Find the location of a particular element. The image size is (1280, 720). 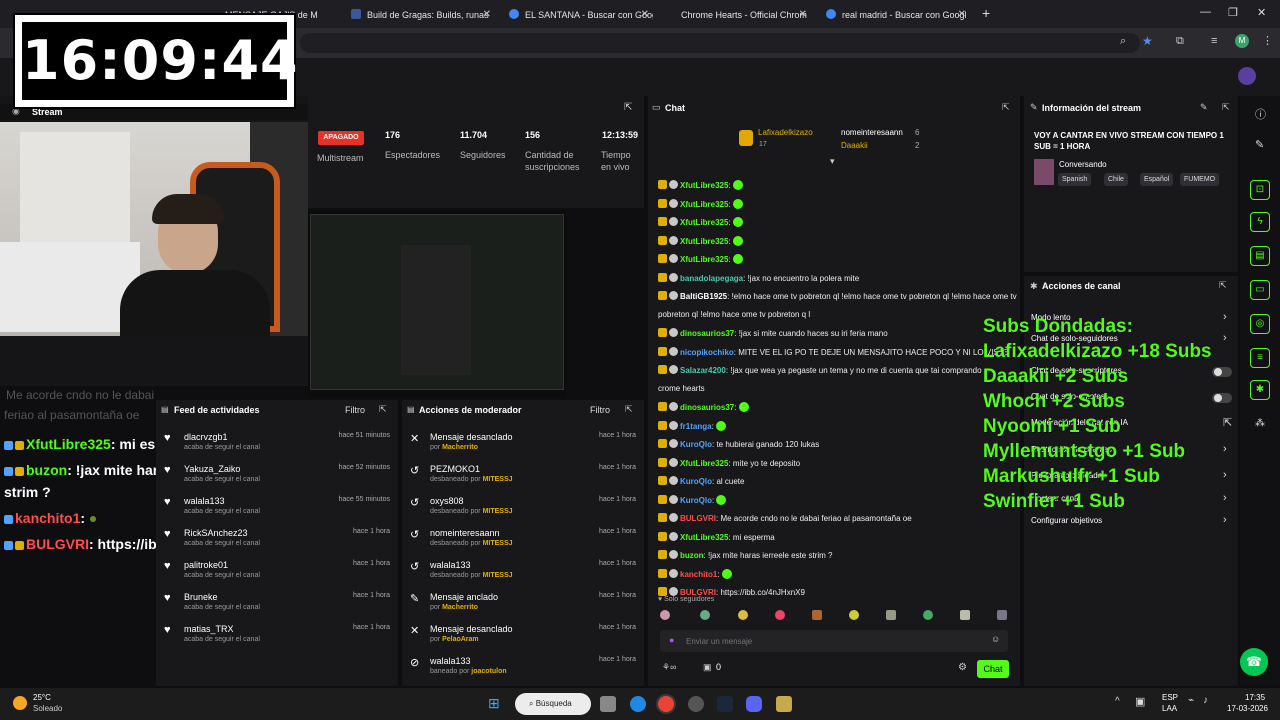

browser-tab: Chrome Hearts - Official Chrom ✕ is located at coordinates (736, 15).